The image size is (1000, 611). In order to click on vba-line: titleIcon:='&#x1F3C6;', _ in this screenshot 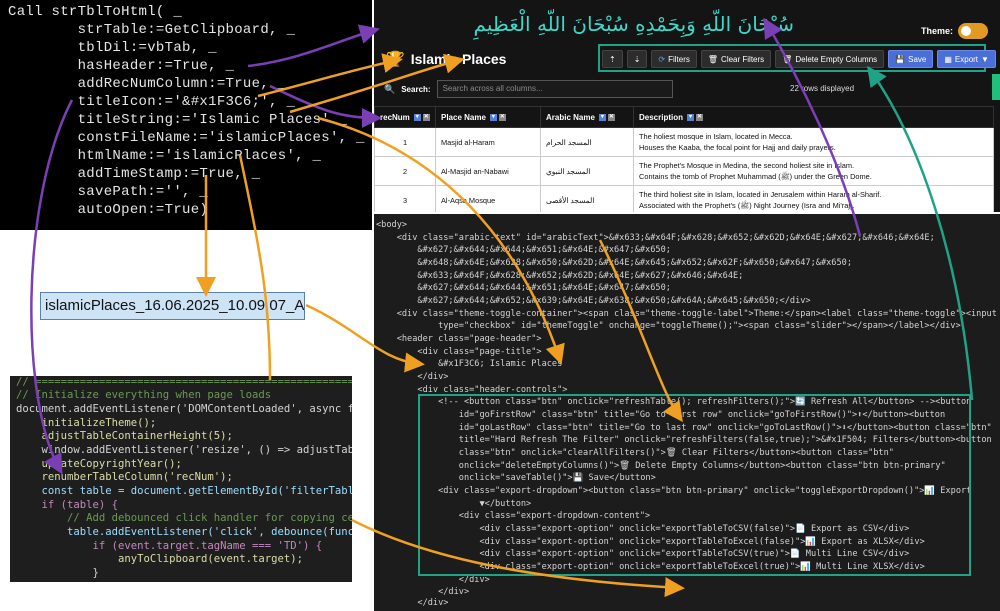, I will do `click(152, 102)`.